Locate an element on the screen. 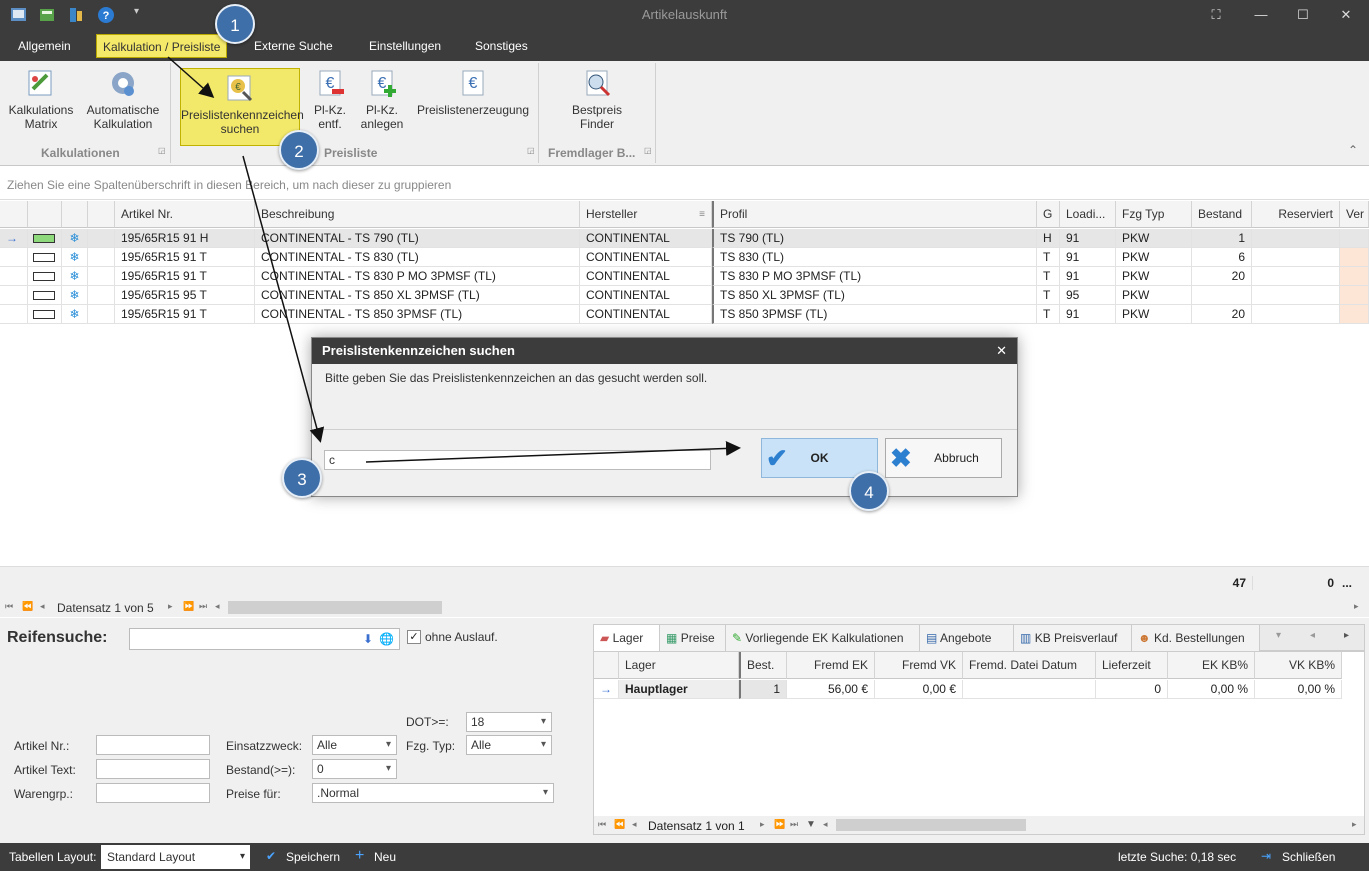  preislistenkennzeichen-suchen-button: € Preislistenkennzeichen suchen is located at coordinates (242, 107).